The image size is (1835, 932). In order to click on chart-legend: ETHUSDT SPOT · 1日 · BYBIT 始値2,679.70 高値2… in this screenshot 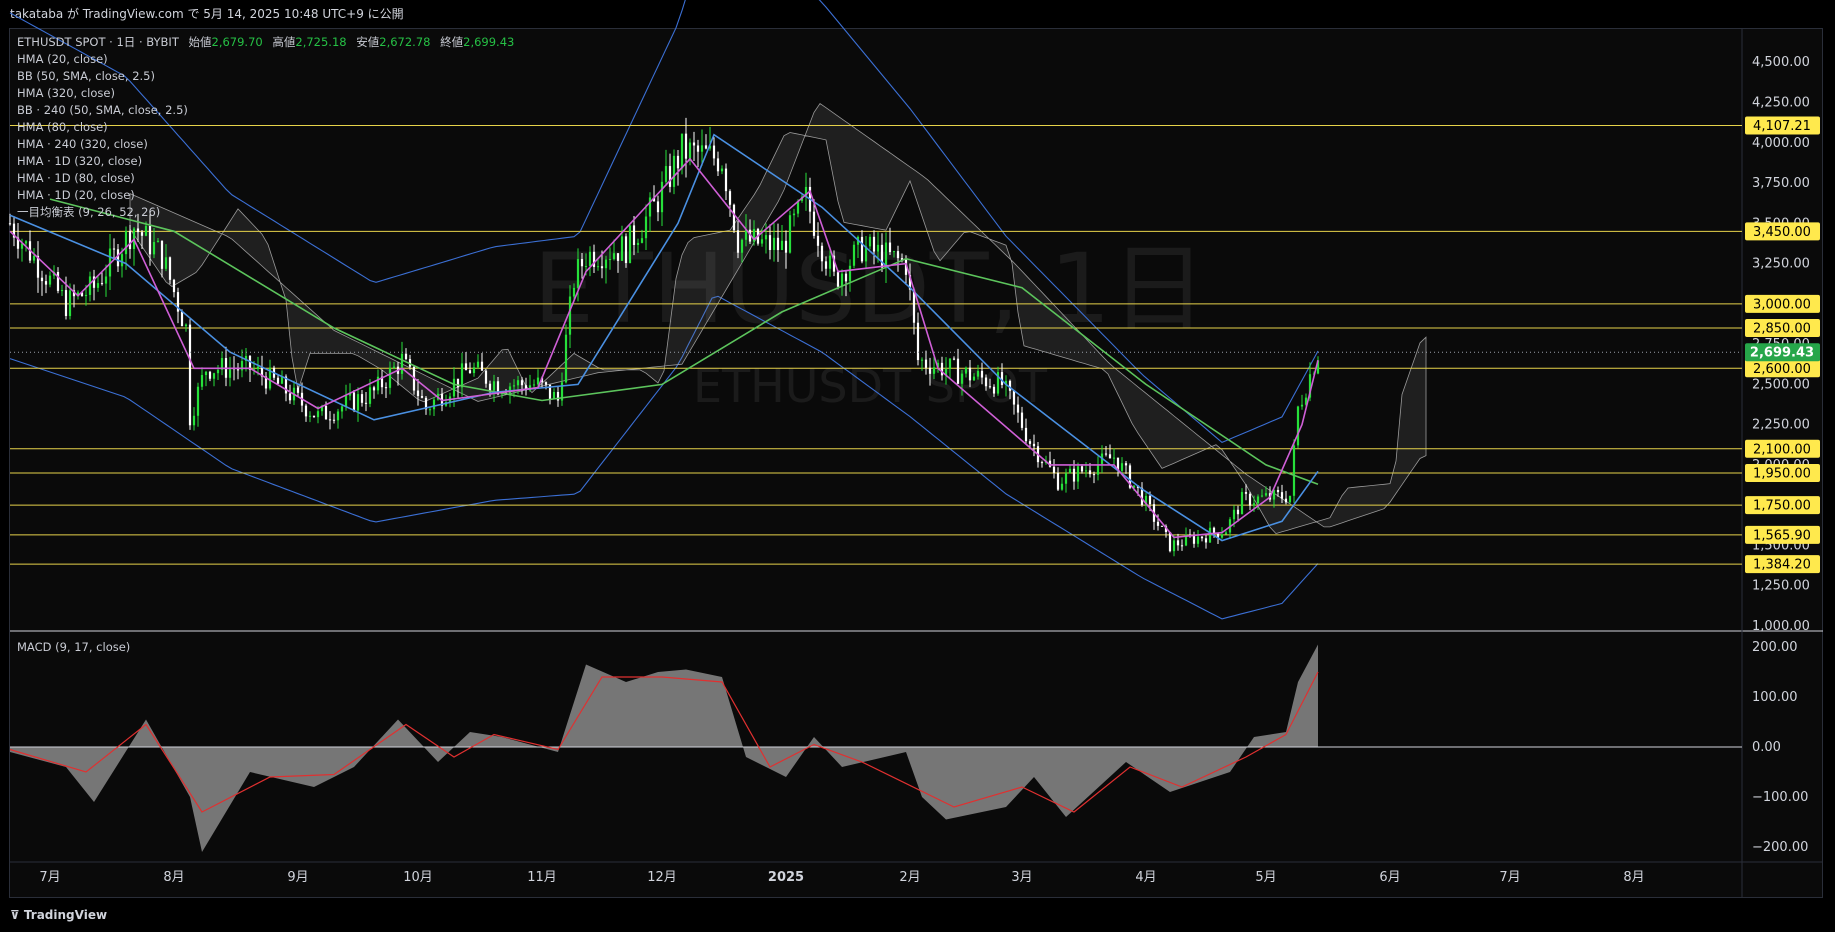, I will do `click(265, 127)`.